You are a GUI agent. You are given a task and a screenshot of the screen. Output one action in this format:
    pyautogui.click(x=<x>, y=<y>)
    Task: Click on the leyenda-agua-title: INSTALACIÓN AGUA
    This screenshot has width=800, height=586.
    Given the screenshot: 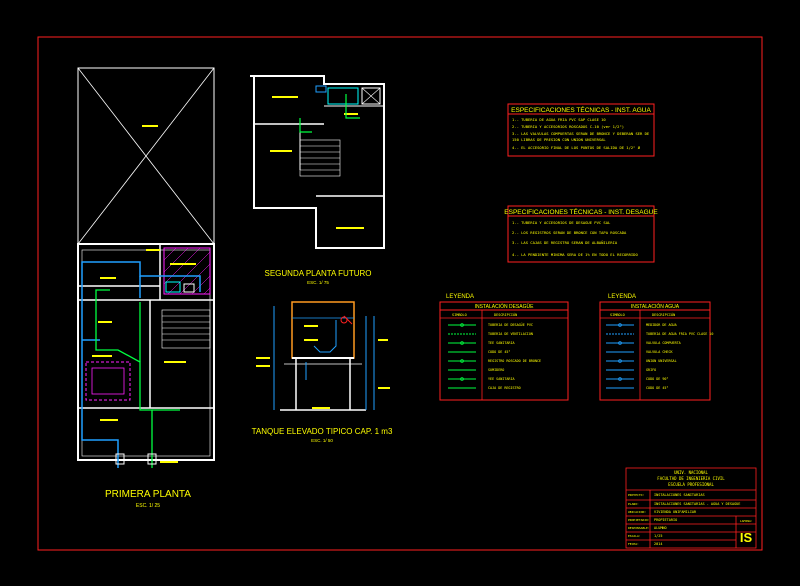 What is the action you would take?
    pyautogui.click(x=655, y=306)
    